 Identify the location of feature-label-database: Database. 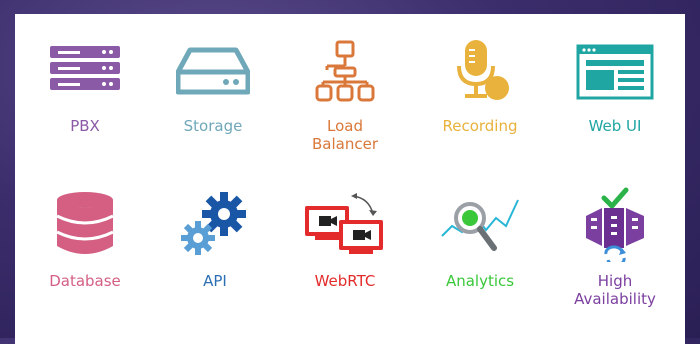
(85, 281).